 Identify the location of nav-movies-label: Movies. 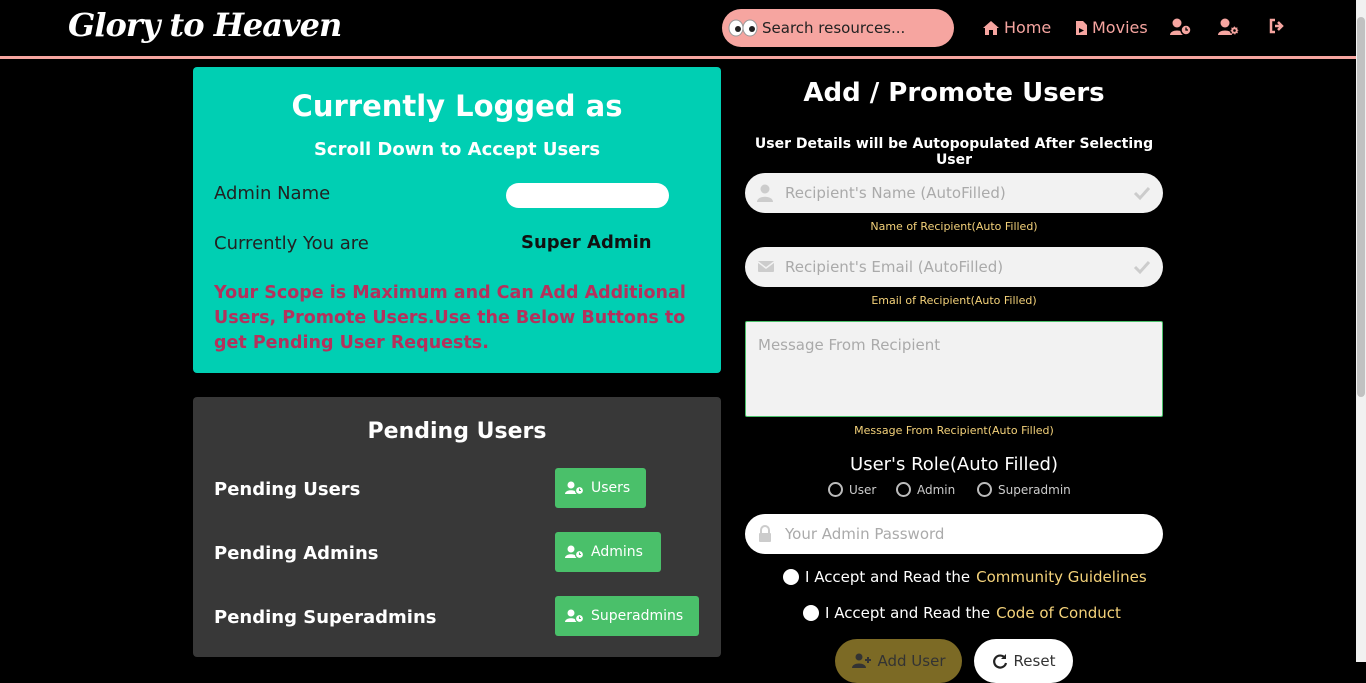
(1120, 27).